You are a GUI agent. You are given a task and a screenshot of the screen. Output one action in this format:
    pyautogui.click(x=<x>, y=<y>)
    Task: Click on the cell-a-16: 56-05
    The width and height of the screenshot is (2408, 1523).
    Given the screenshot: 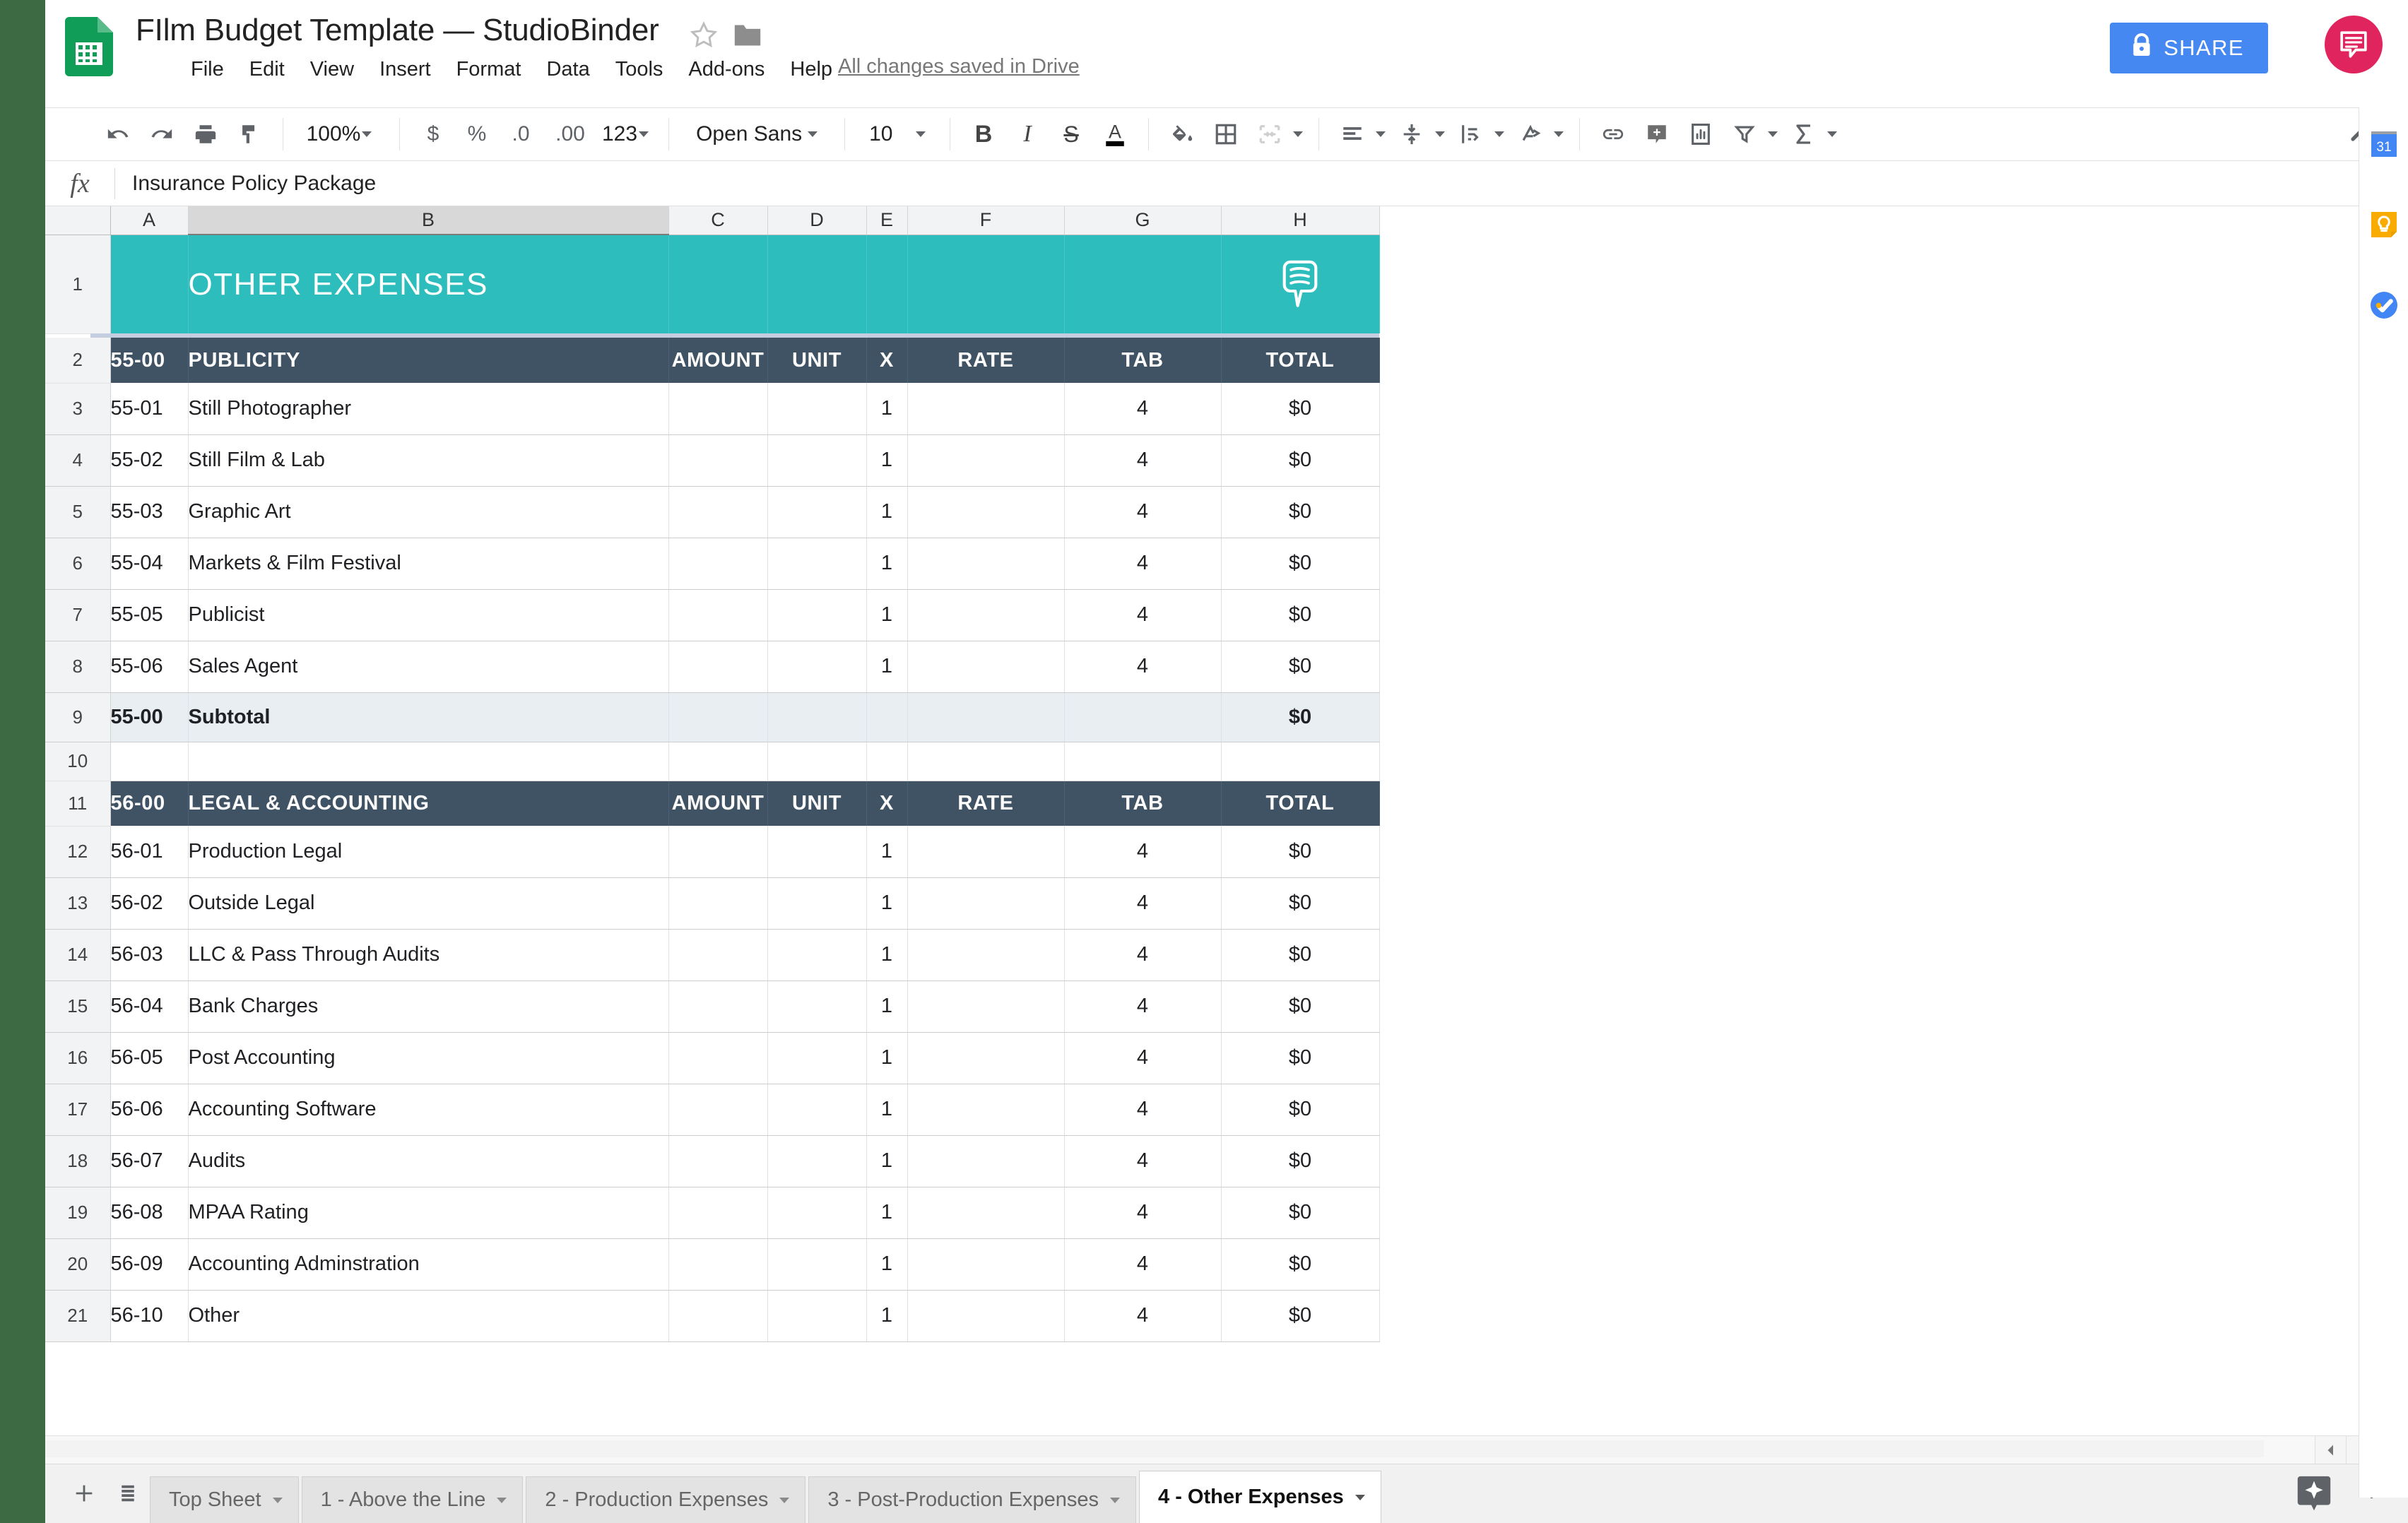 What is the action you would take?
    pyautogui.click(x=149, y=1058)
    